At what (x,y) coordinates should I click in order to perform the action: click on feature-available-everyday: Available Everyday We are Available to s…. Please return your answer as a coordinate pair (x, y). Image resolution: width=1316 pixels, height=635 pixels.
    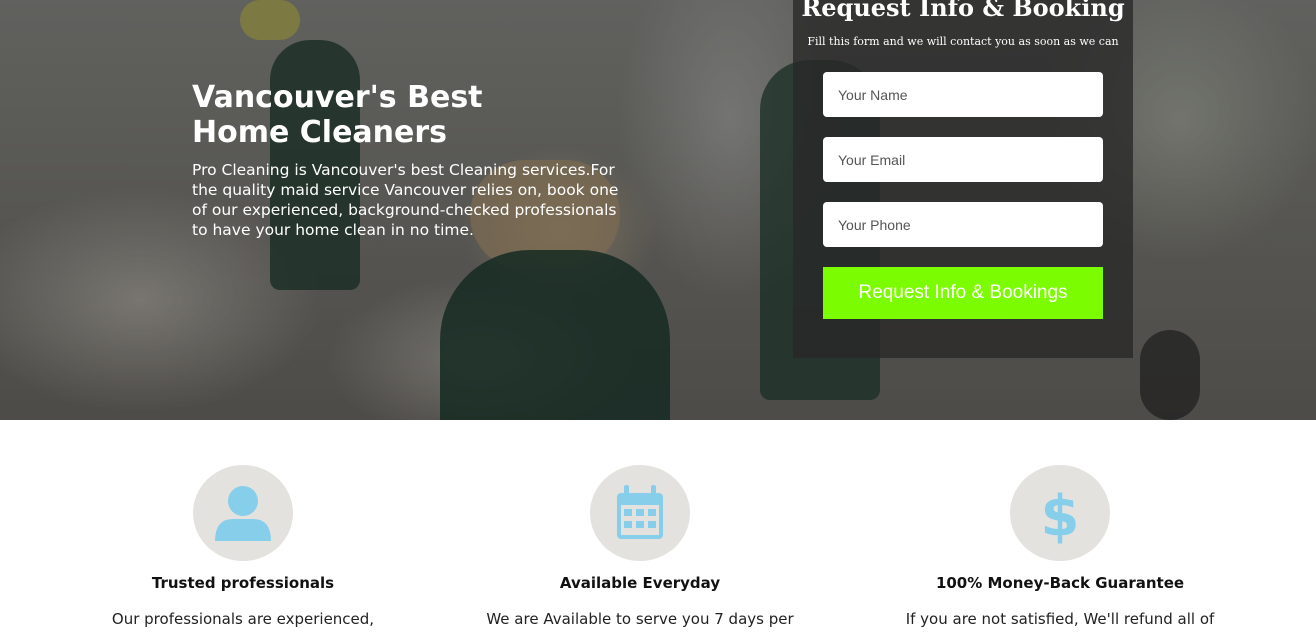
    Looking at the image, I should click on (640, 547).